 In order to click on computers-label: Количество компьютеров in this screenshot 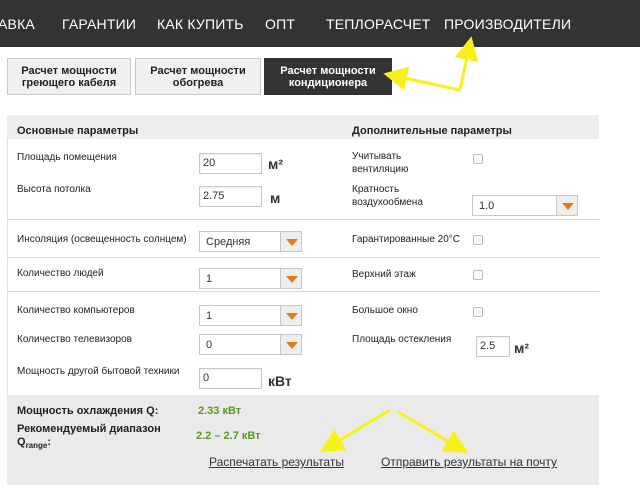, I will do `click(76, 310)`.